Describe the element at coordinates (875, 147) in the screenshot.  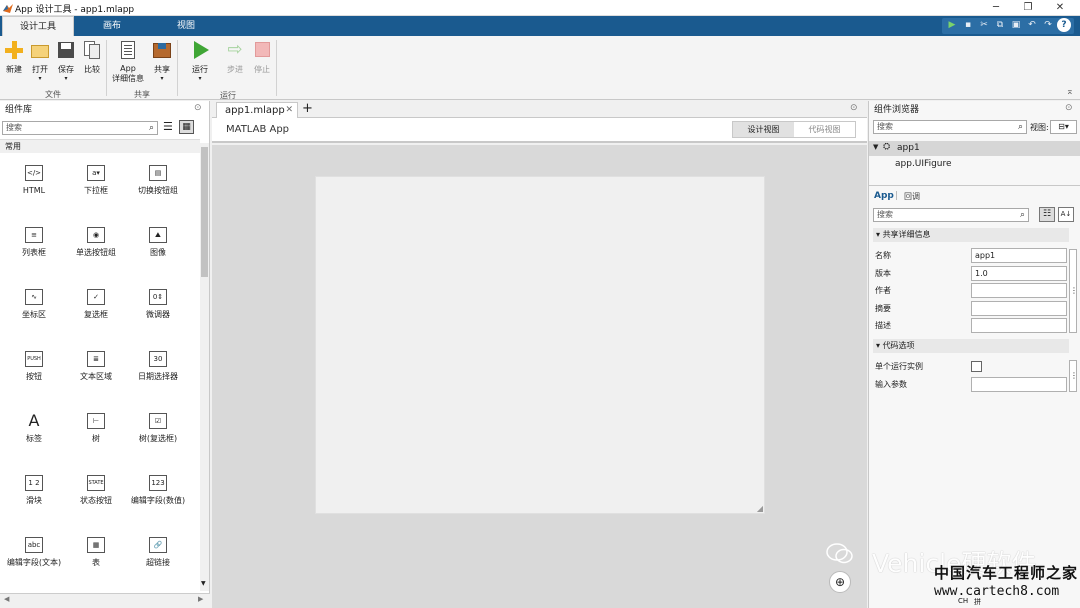
I see `tree-collapse-icon: ▼` at that location.